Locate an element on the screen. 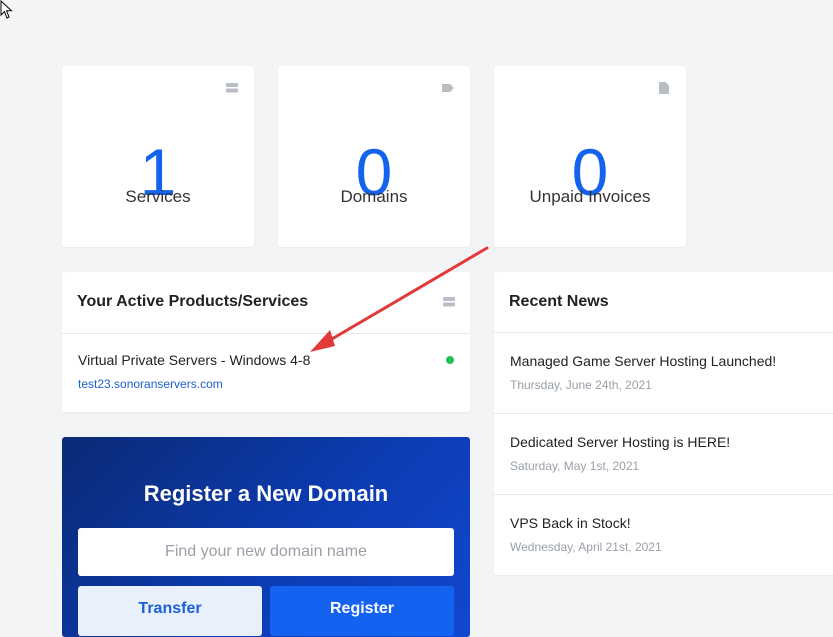 Image resolution: width=833 pixels, height=637 pixels. stat-card-unpaid-invoices: 0 Unpaid Invoices is located at coordinates (590, 156).